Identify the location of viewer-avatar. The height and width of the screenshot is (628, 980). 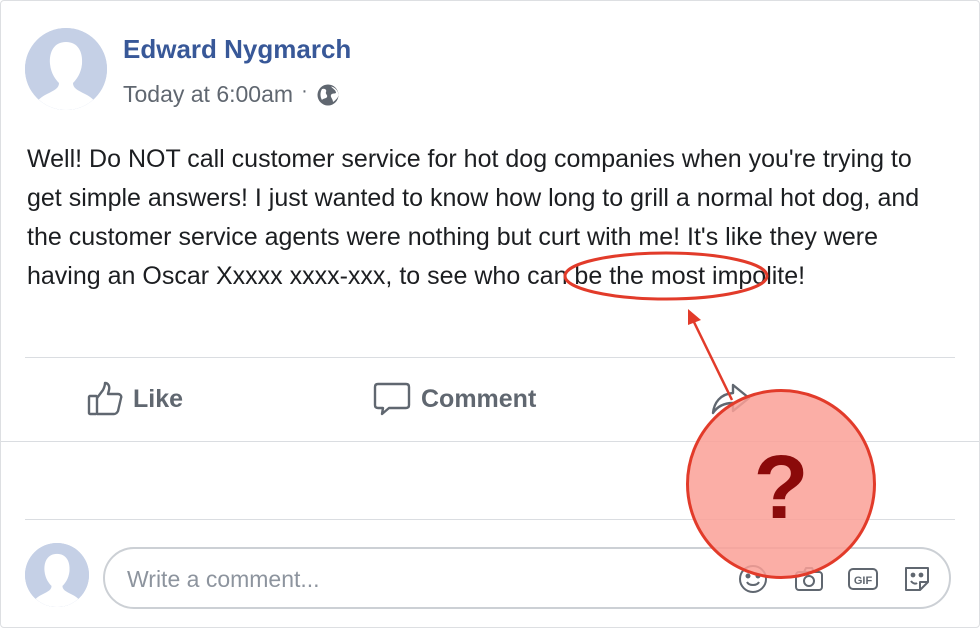
(57, 575).